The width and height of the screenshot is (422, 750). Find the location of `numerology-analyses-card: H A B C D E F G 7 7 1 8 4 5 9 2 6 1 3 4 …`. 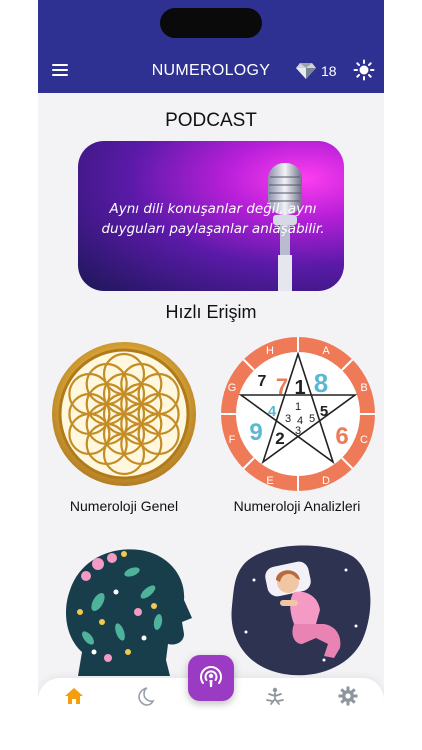

numerology-analyses-card: H A B C D E F G 7 7 1 8 4 5 9 2 6 1 3 4 … is located at coordinates (297, 428).